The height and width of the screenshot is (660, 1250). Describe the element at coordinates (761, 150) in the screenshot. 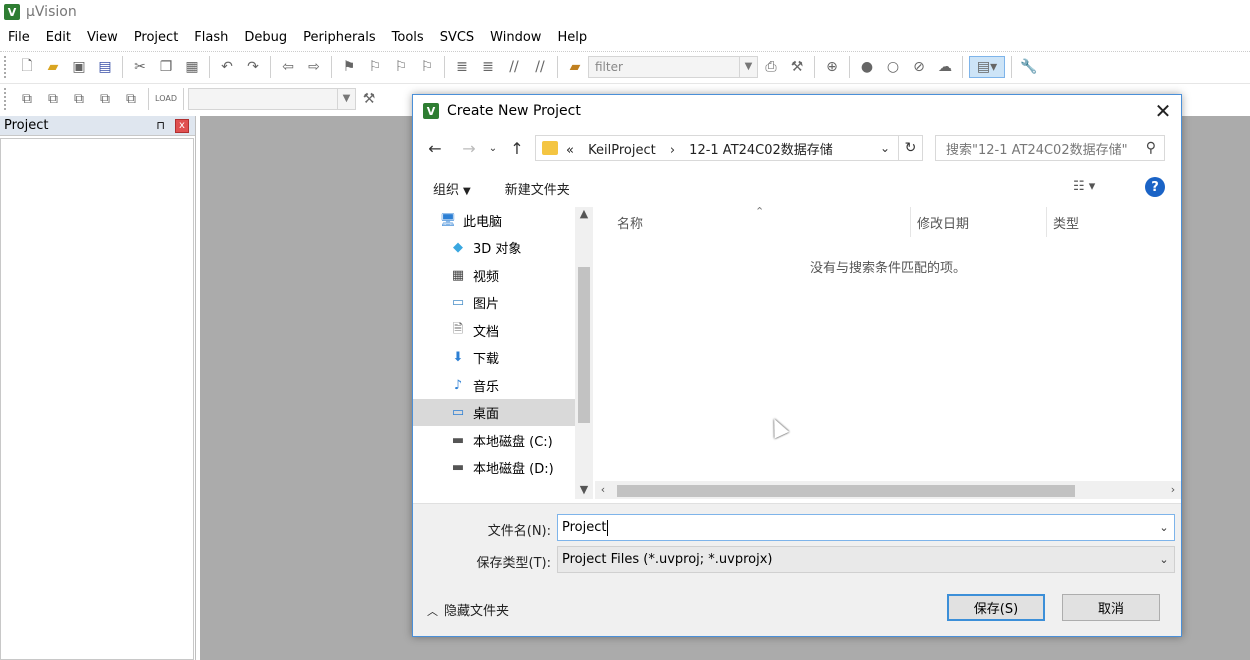

I see `breadcrumb-item: 12-1 AT24C02数据存储` at that location.